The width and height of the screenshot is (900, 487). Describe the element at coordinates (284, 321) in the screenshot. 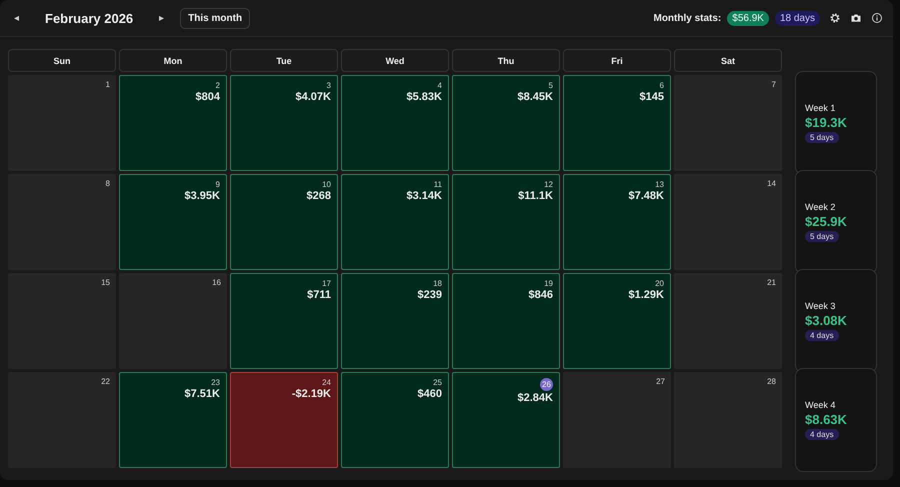

I see `day-cell: 17 $711` at that location.